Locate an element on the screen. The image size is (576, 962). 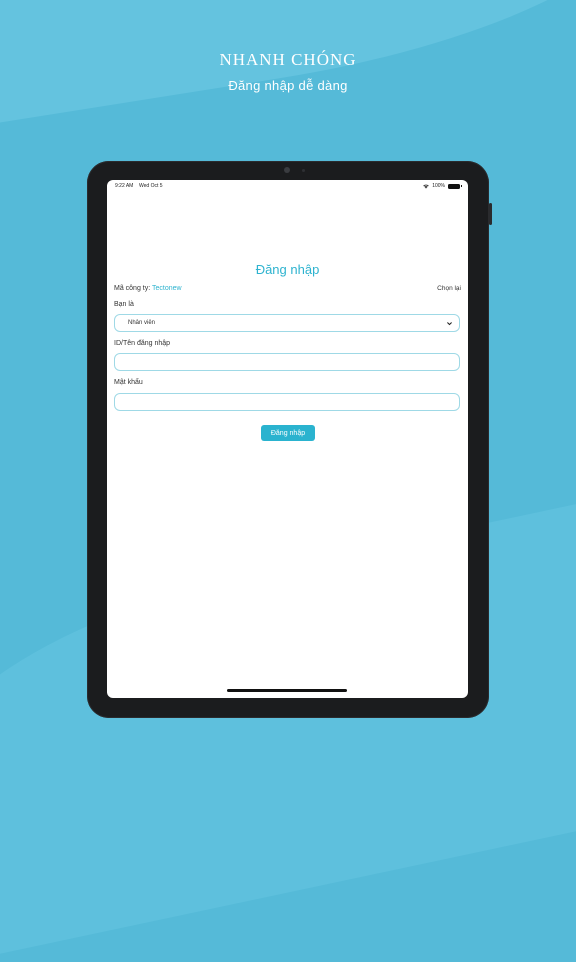
wifi-icon is located at coordinates (426, 186).